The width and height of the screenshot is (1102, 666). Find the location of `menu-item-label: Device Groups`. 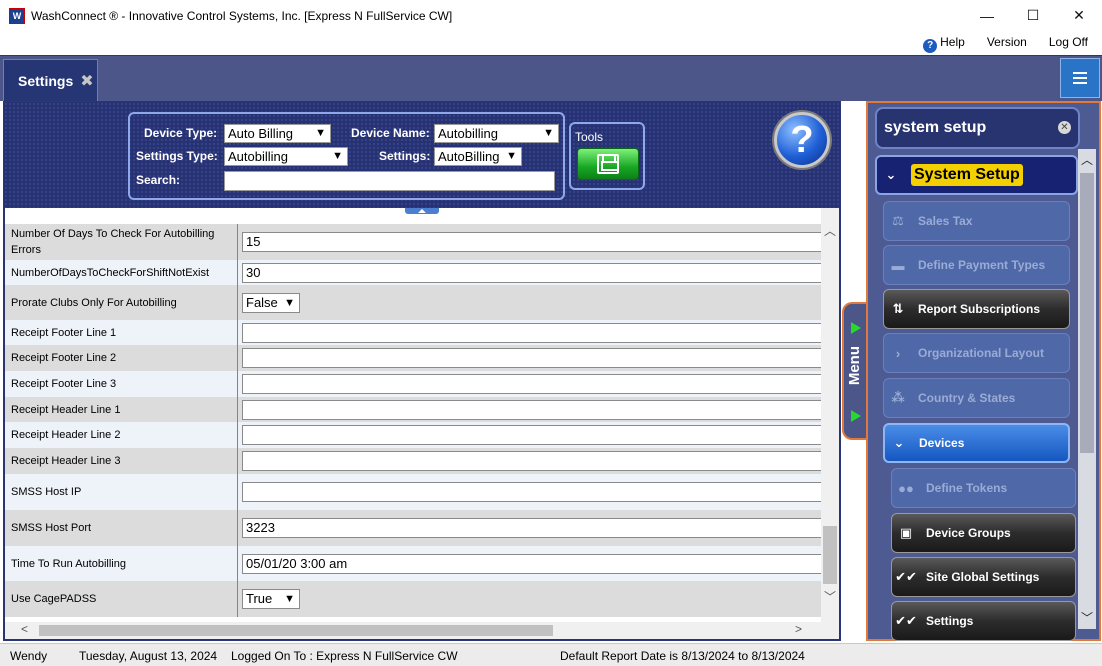

menu-item-label: Device Groups is located at coordinates (968, 533).